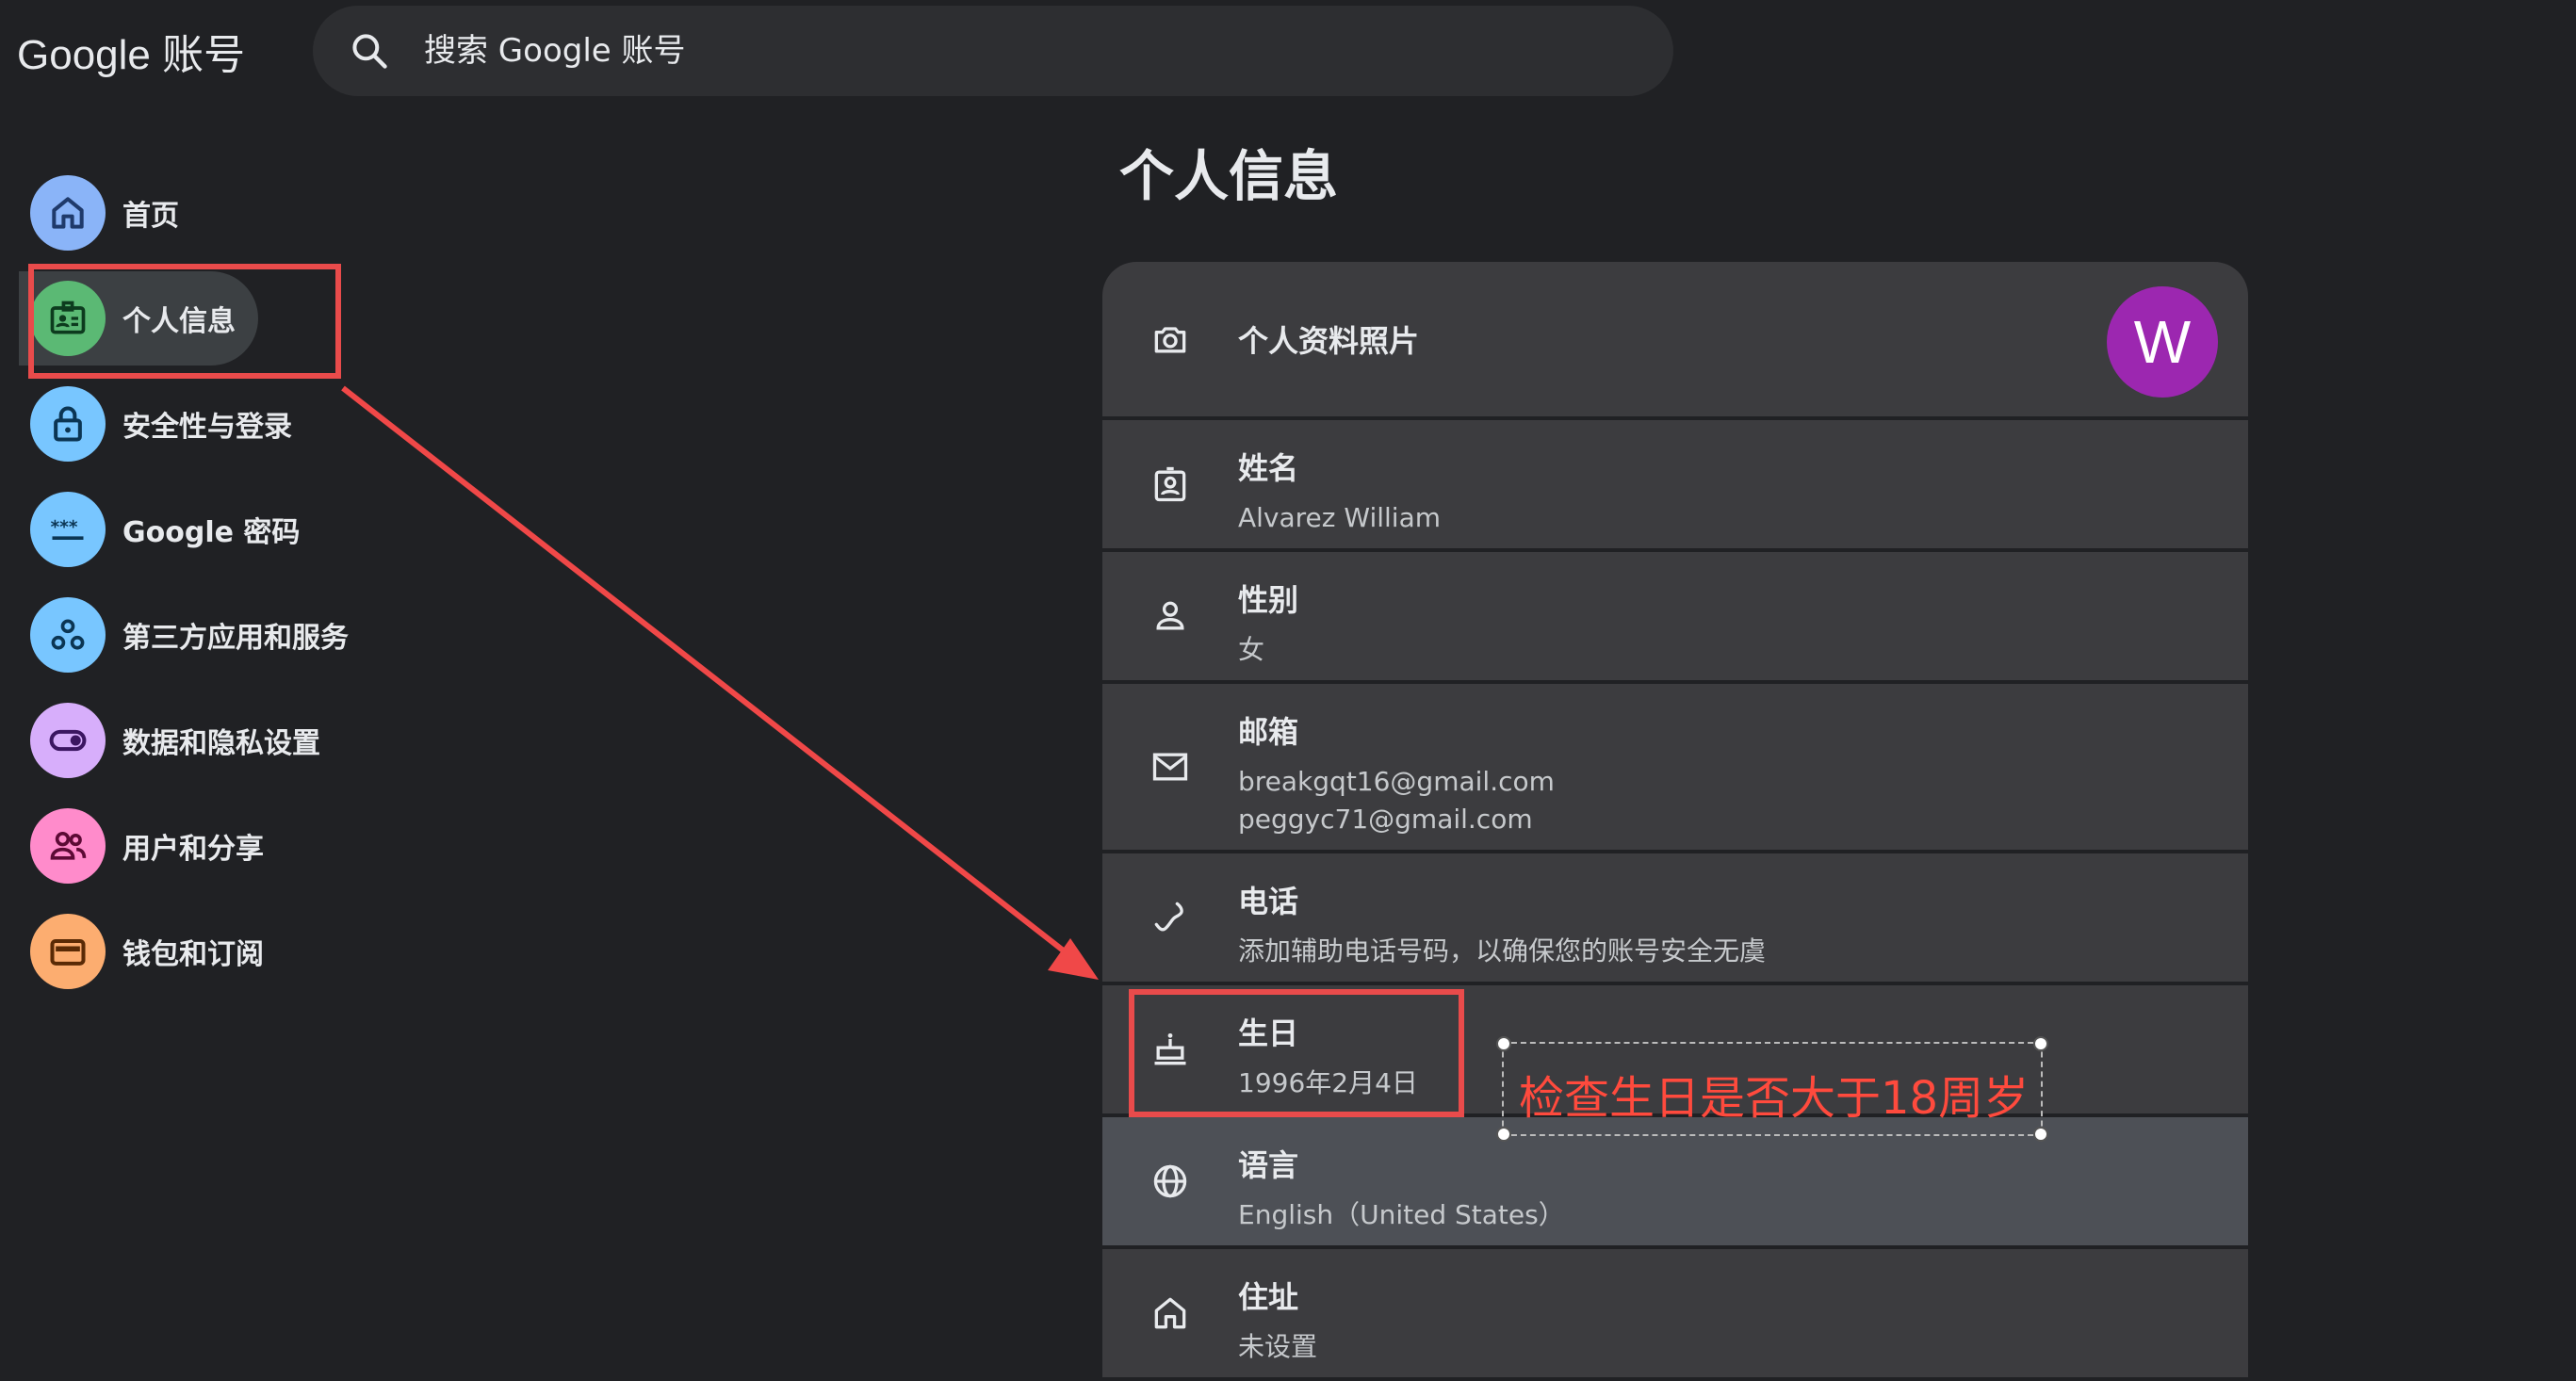 This screenshot has height=1381, width=2576. Describe the element at coordinates (1774, 1098) in the screenshot. I see `annotation-note-text: 检查生日是否大于18周岁` at that location.